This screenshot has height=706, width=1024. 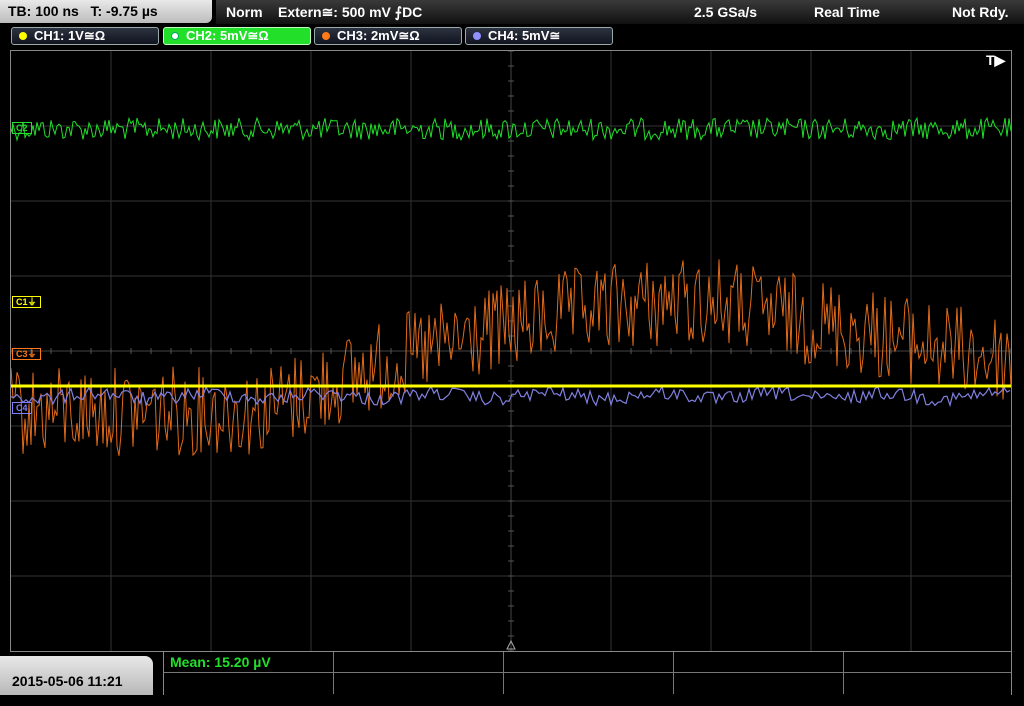 I want to click on channel-3-label: CH3: 2mV≅Ω, so click(x=378, y=35).